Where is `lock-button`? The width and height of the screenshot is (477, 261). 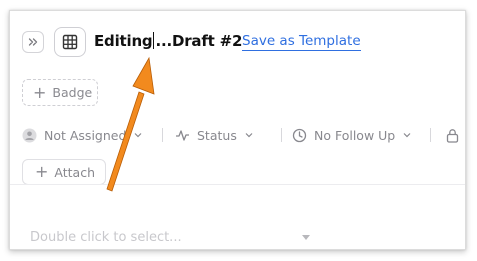 lock-button is located at coordinates (455, 135).